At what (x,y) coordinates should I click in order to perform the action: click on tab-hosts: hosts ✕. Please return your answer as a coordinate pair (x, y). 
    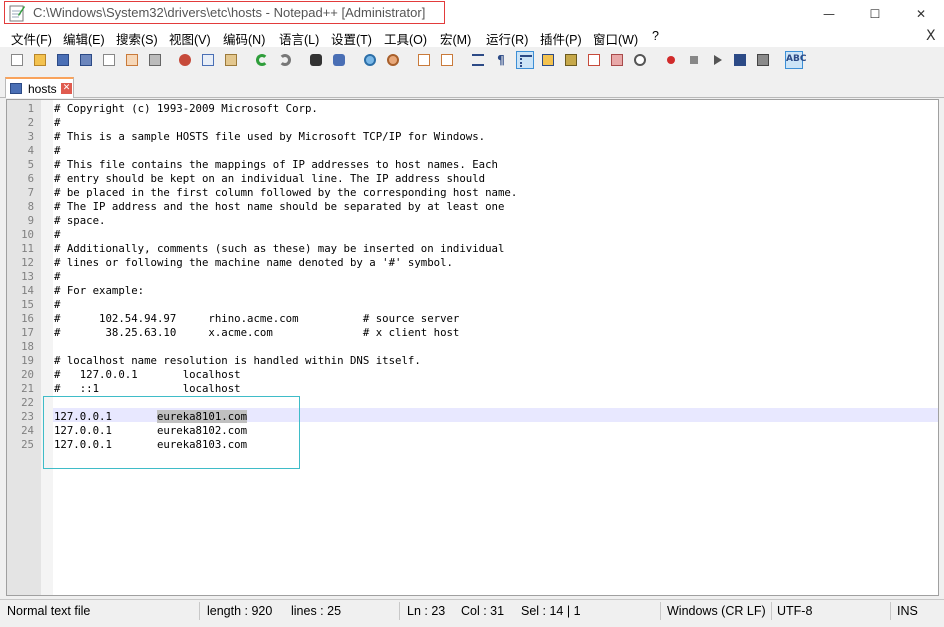
    Looking at the image, I should click on (39, 87).